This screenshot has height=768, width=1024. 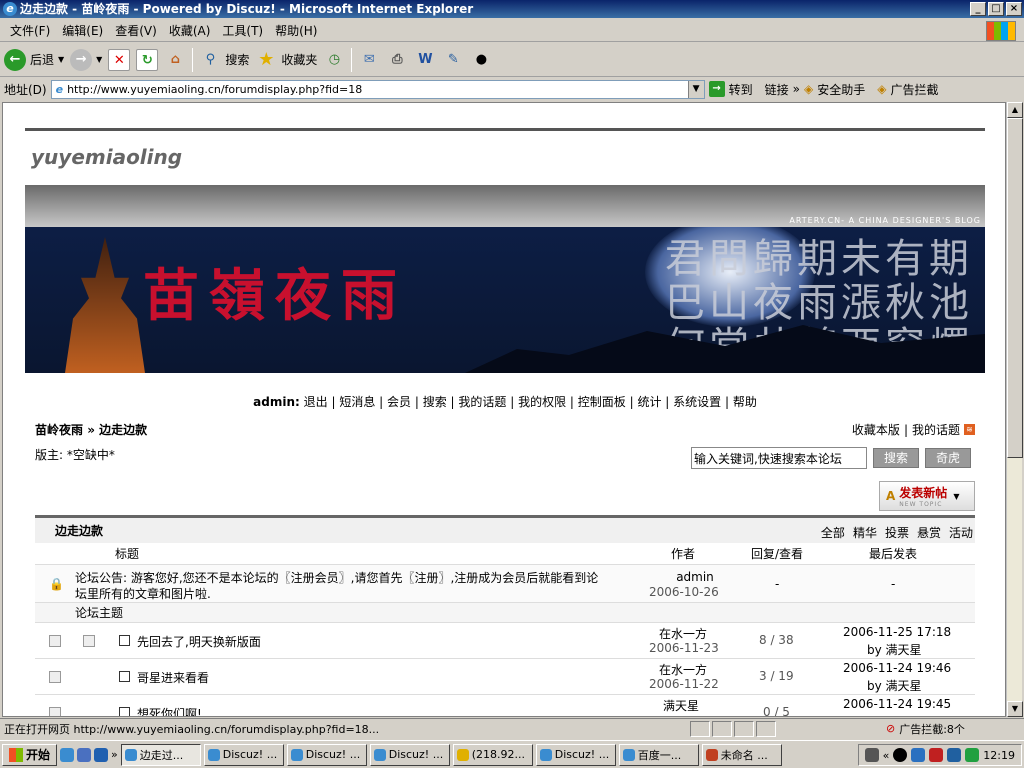 I want to click on menu-help: 帮助(H), so click(x=296, y=30).